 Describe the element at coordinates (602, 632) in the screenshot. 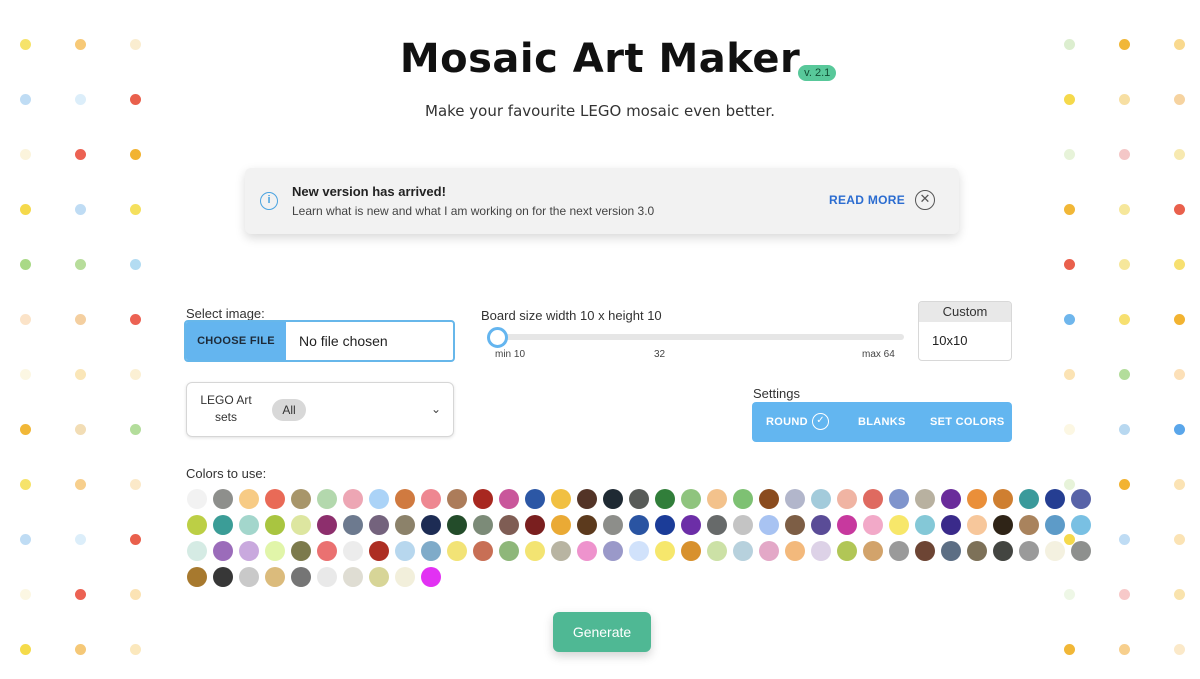

I see `generate-button: Generate` at that location.